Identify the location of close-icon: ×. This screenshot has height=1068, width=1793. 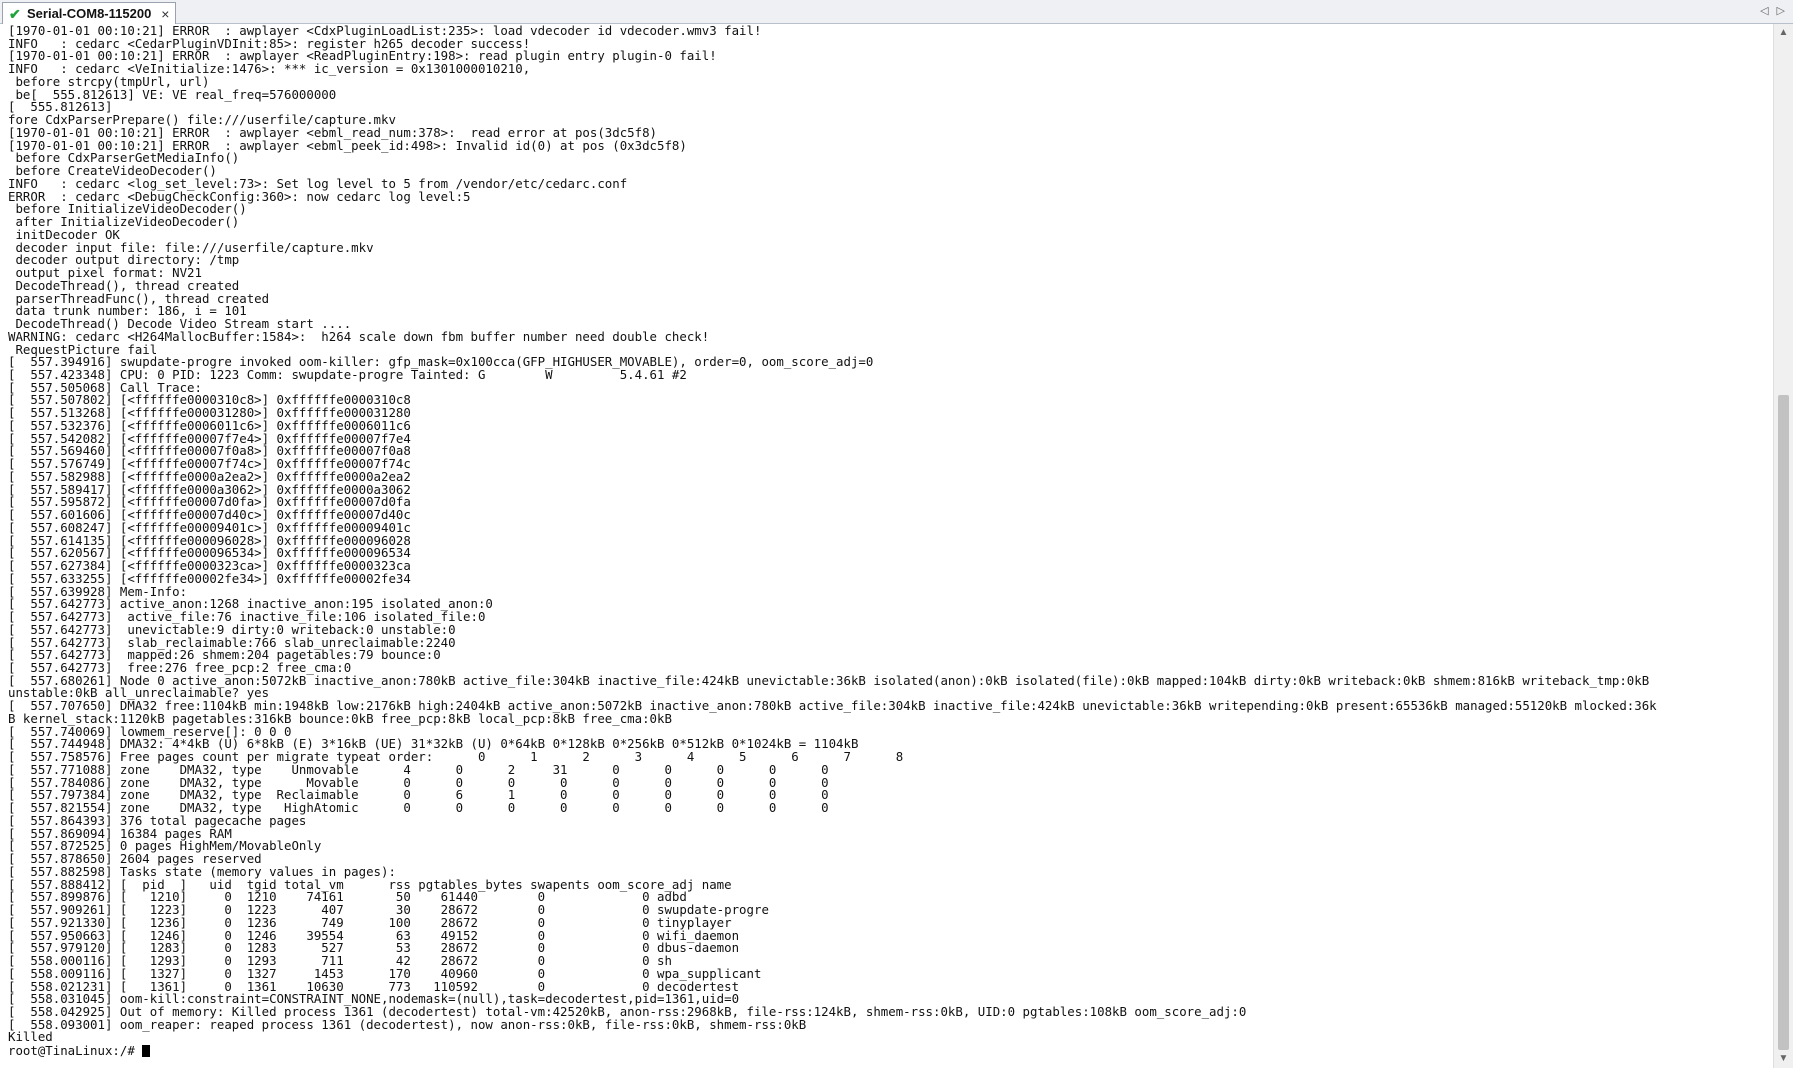
(165, 14).